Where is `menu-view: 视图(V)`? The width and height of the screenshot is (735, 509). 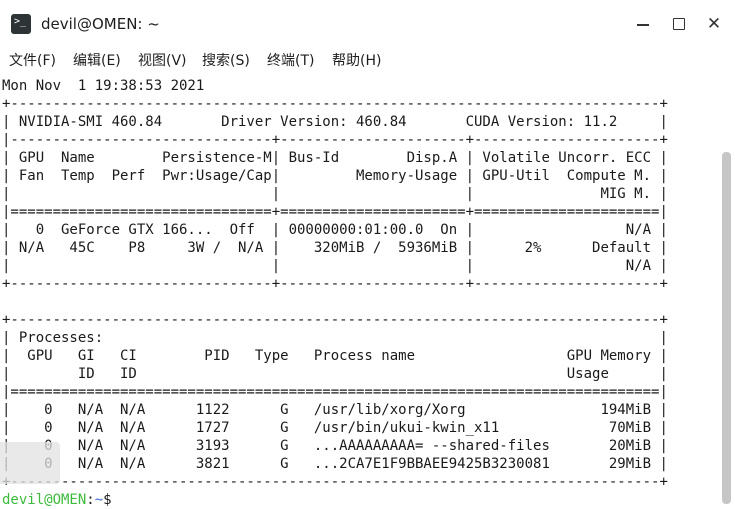
menu-view: 视图(V) is located at coordinates (162, 61).